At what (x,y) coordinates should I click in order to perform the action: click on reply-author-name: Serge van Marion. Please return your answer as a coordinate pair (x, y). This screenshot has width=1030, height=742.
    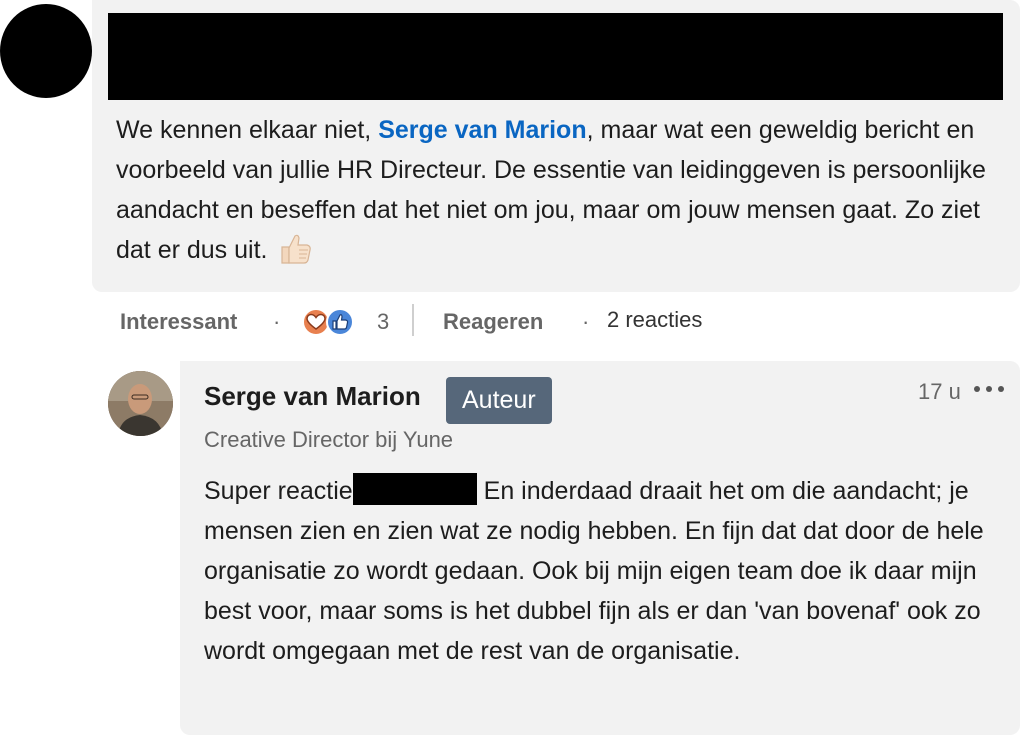
    Looking at the image, I should click on (312, 396).